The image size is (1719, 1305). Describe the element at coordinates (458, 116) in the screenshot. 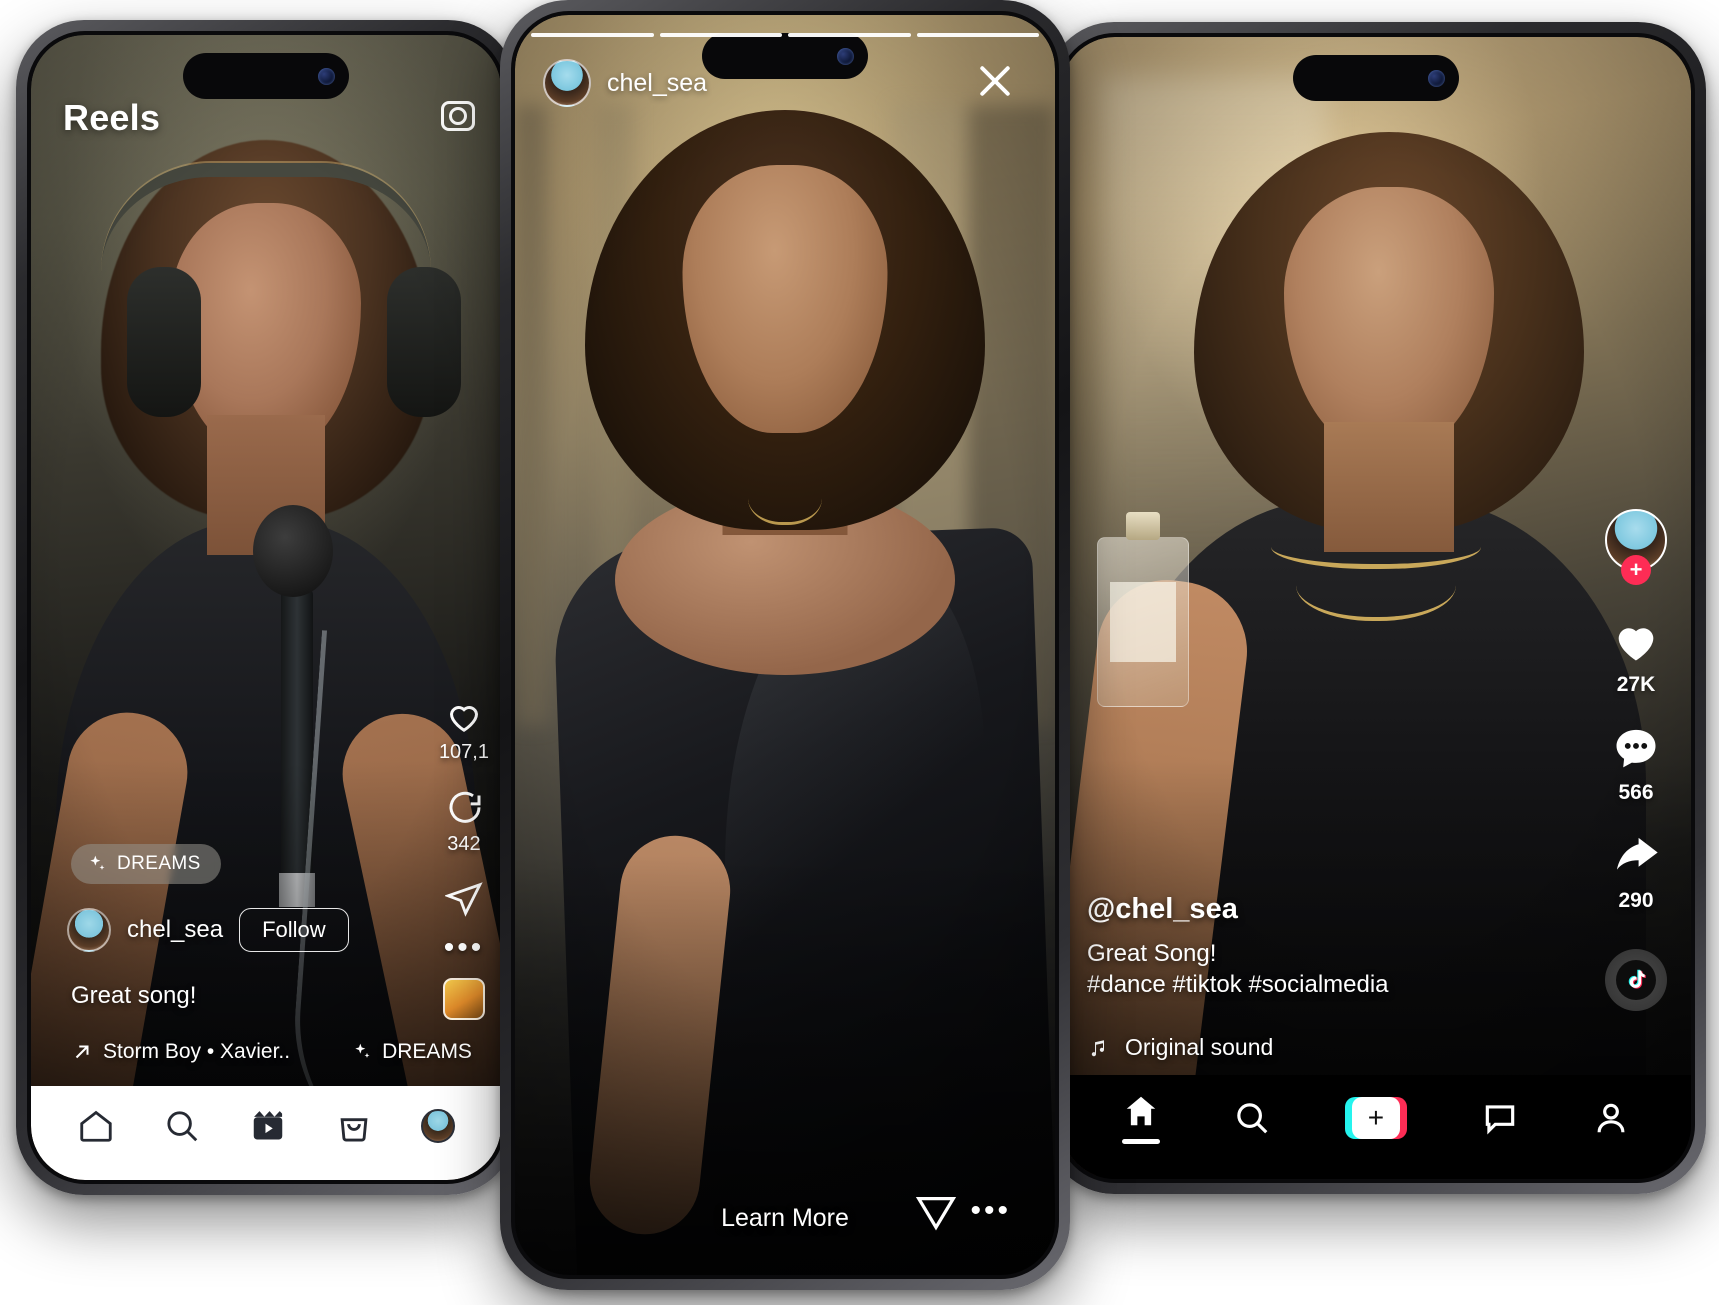

I see `camera-icon` at that location.